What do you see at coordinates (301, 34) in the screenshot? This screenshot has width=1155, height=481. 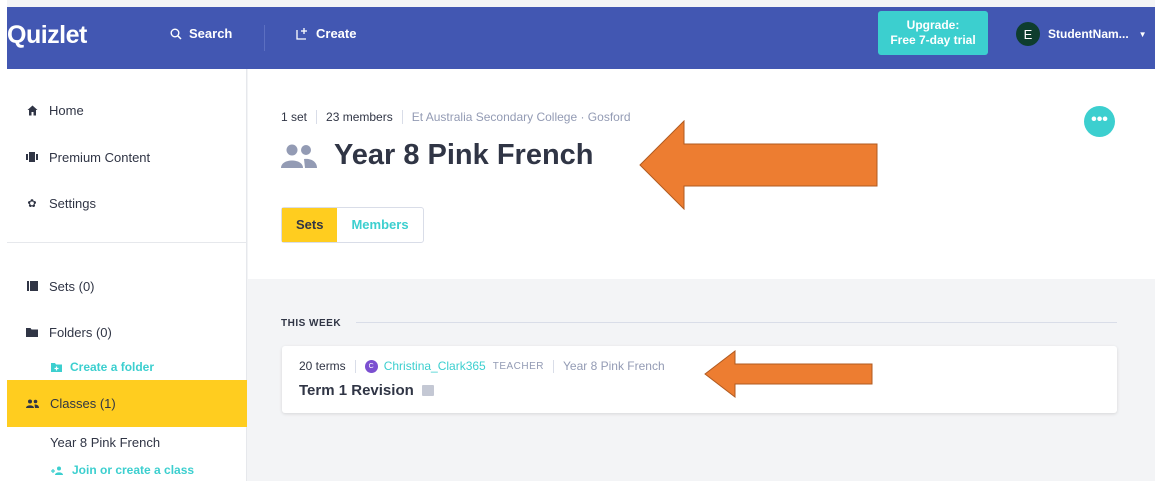 I see `create-icon` at bounding box center [301, 34].